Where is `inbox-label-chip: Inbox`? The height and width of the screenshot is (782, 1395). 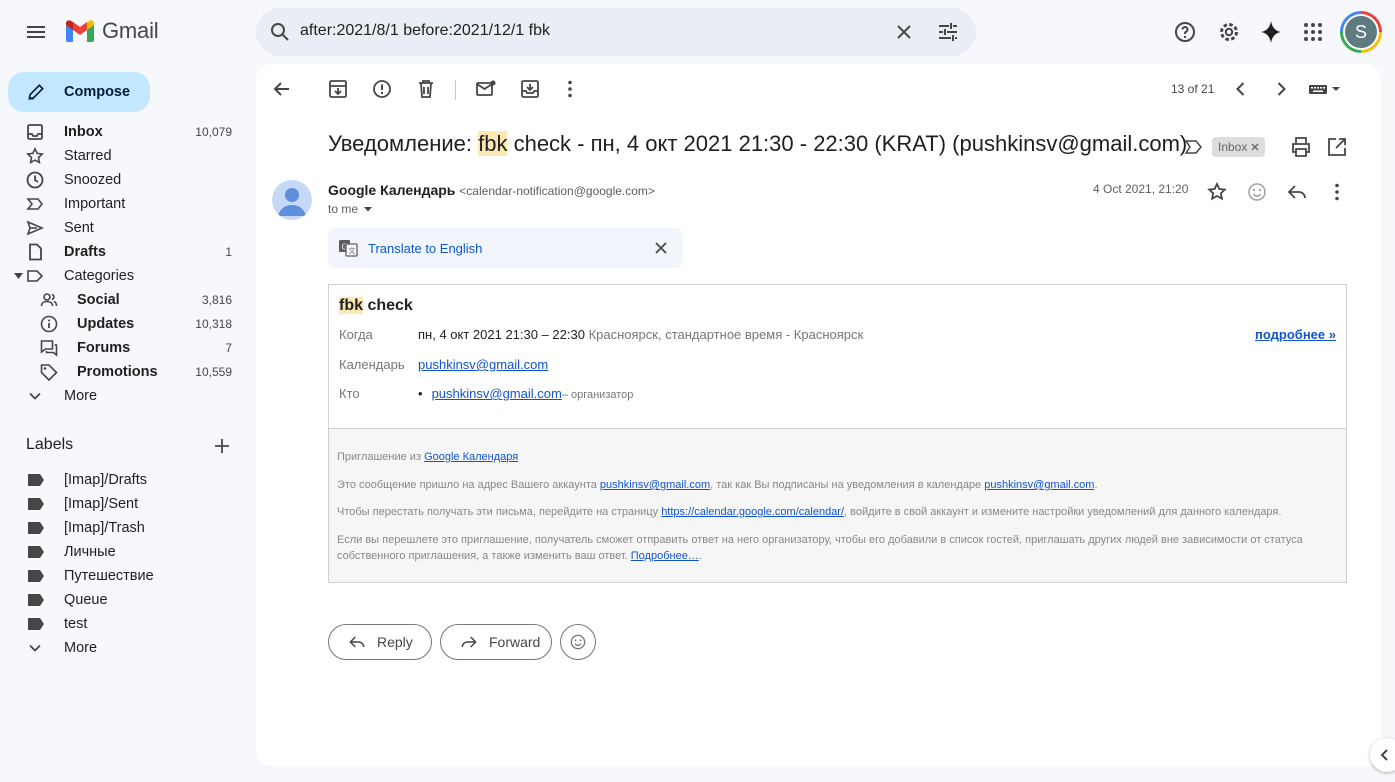 inbox-label-chip: Inbox is located at coordinates (1239, 147).